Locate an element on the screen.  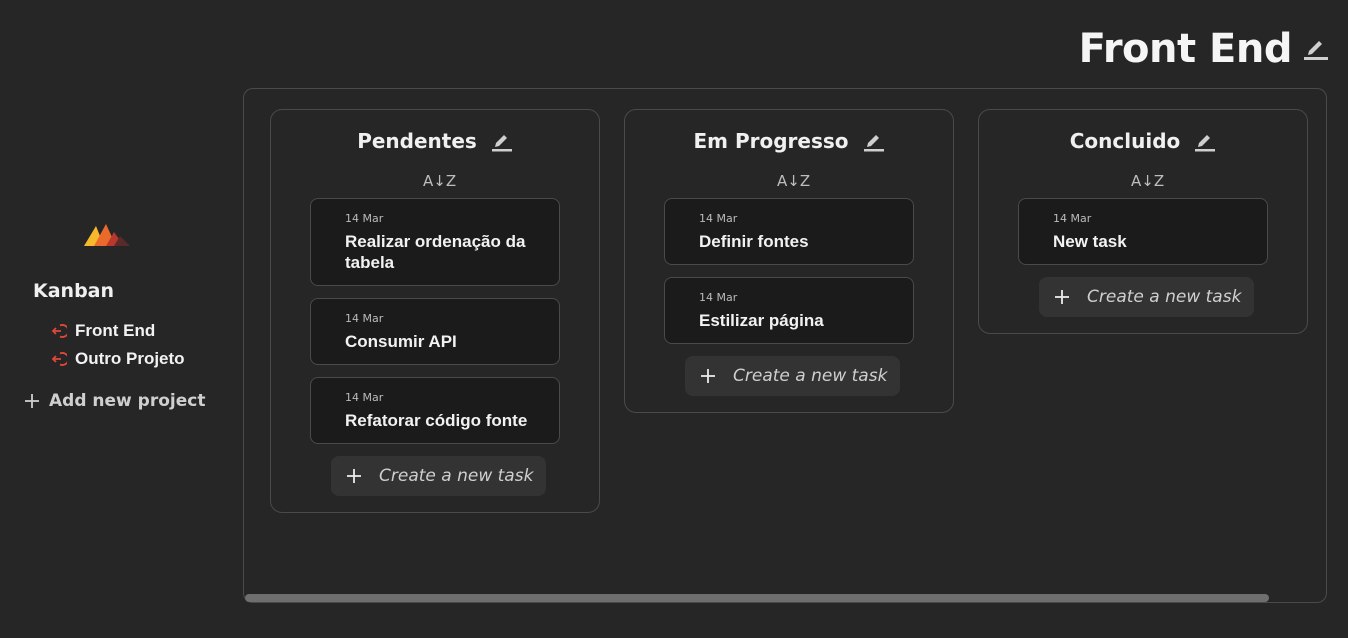
mountain-logo-icon is located at coordinates (107, 235).